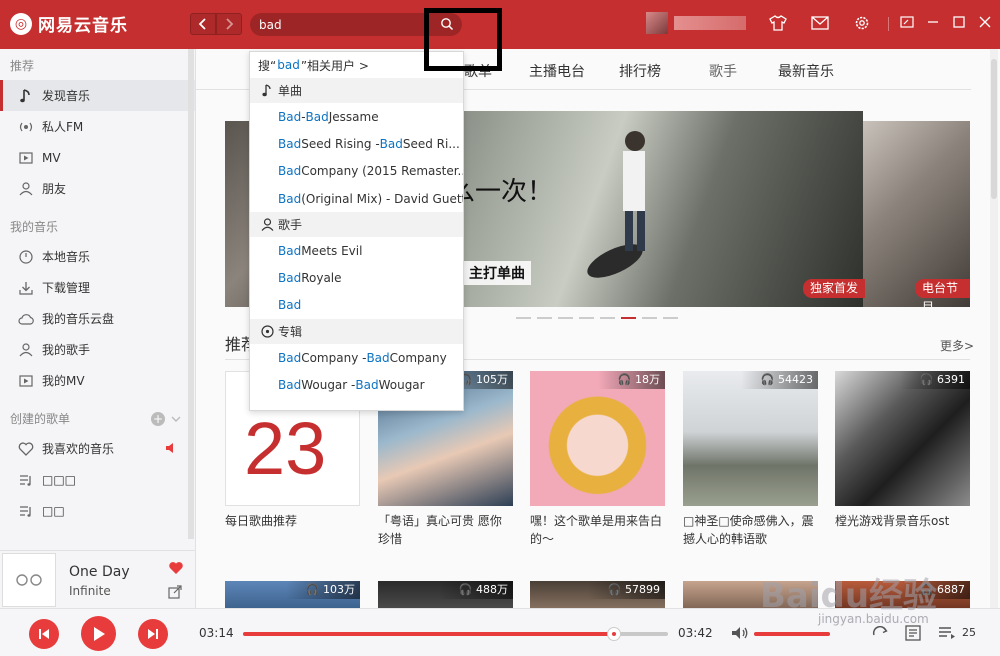 The width and height of the screenshot is (1000, 656). I want to click on playlist-card-row2: 🎧 103万, so click(292, 594).